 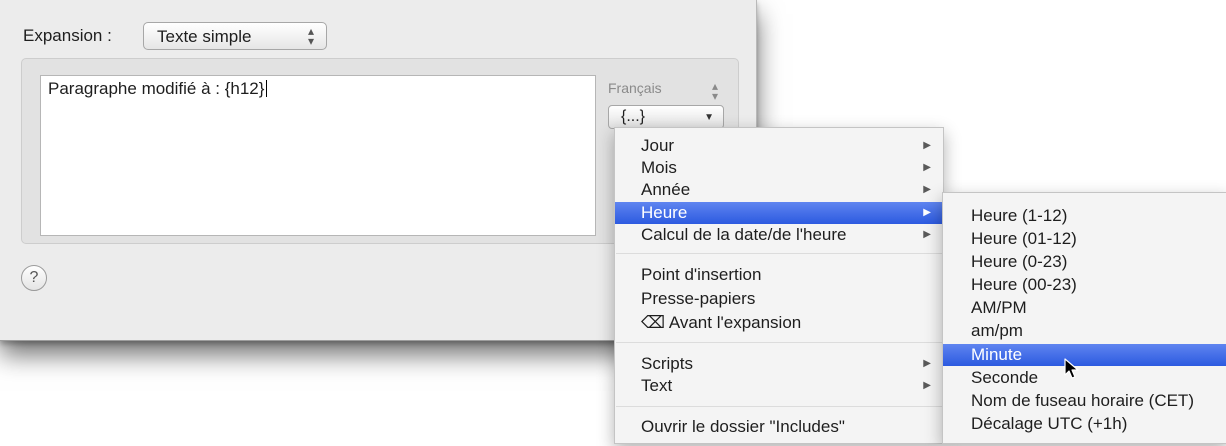 I want to click on text-caret, so click(x=267, y=88).